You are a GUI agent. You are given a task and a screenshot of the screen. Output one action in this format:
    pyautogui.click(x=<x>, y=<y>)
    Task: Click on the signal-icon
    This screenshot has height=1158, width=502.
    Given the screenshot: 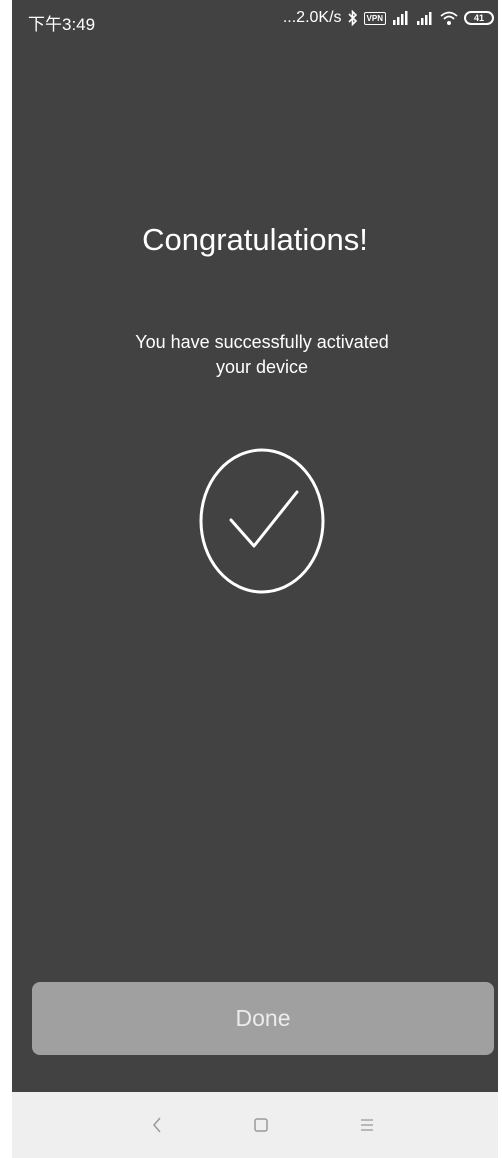 What is the action you would take?
    pyautogui.click(x=425, y=18)
    